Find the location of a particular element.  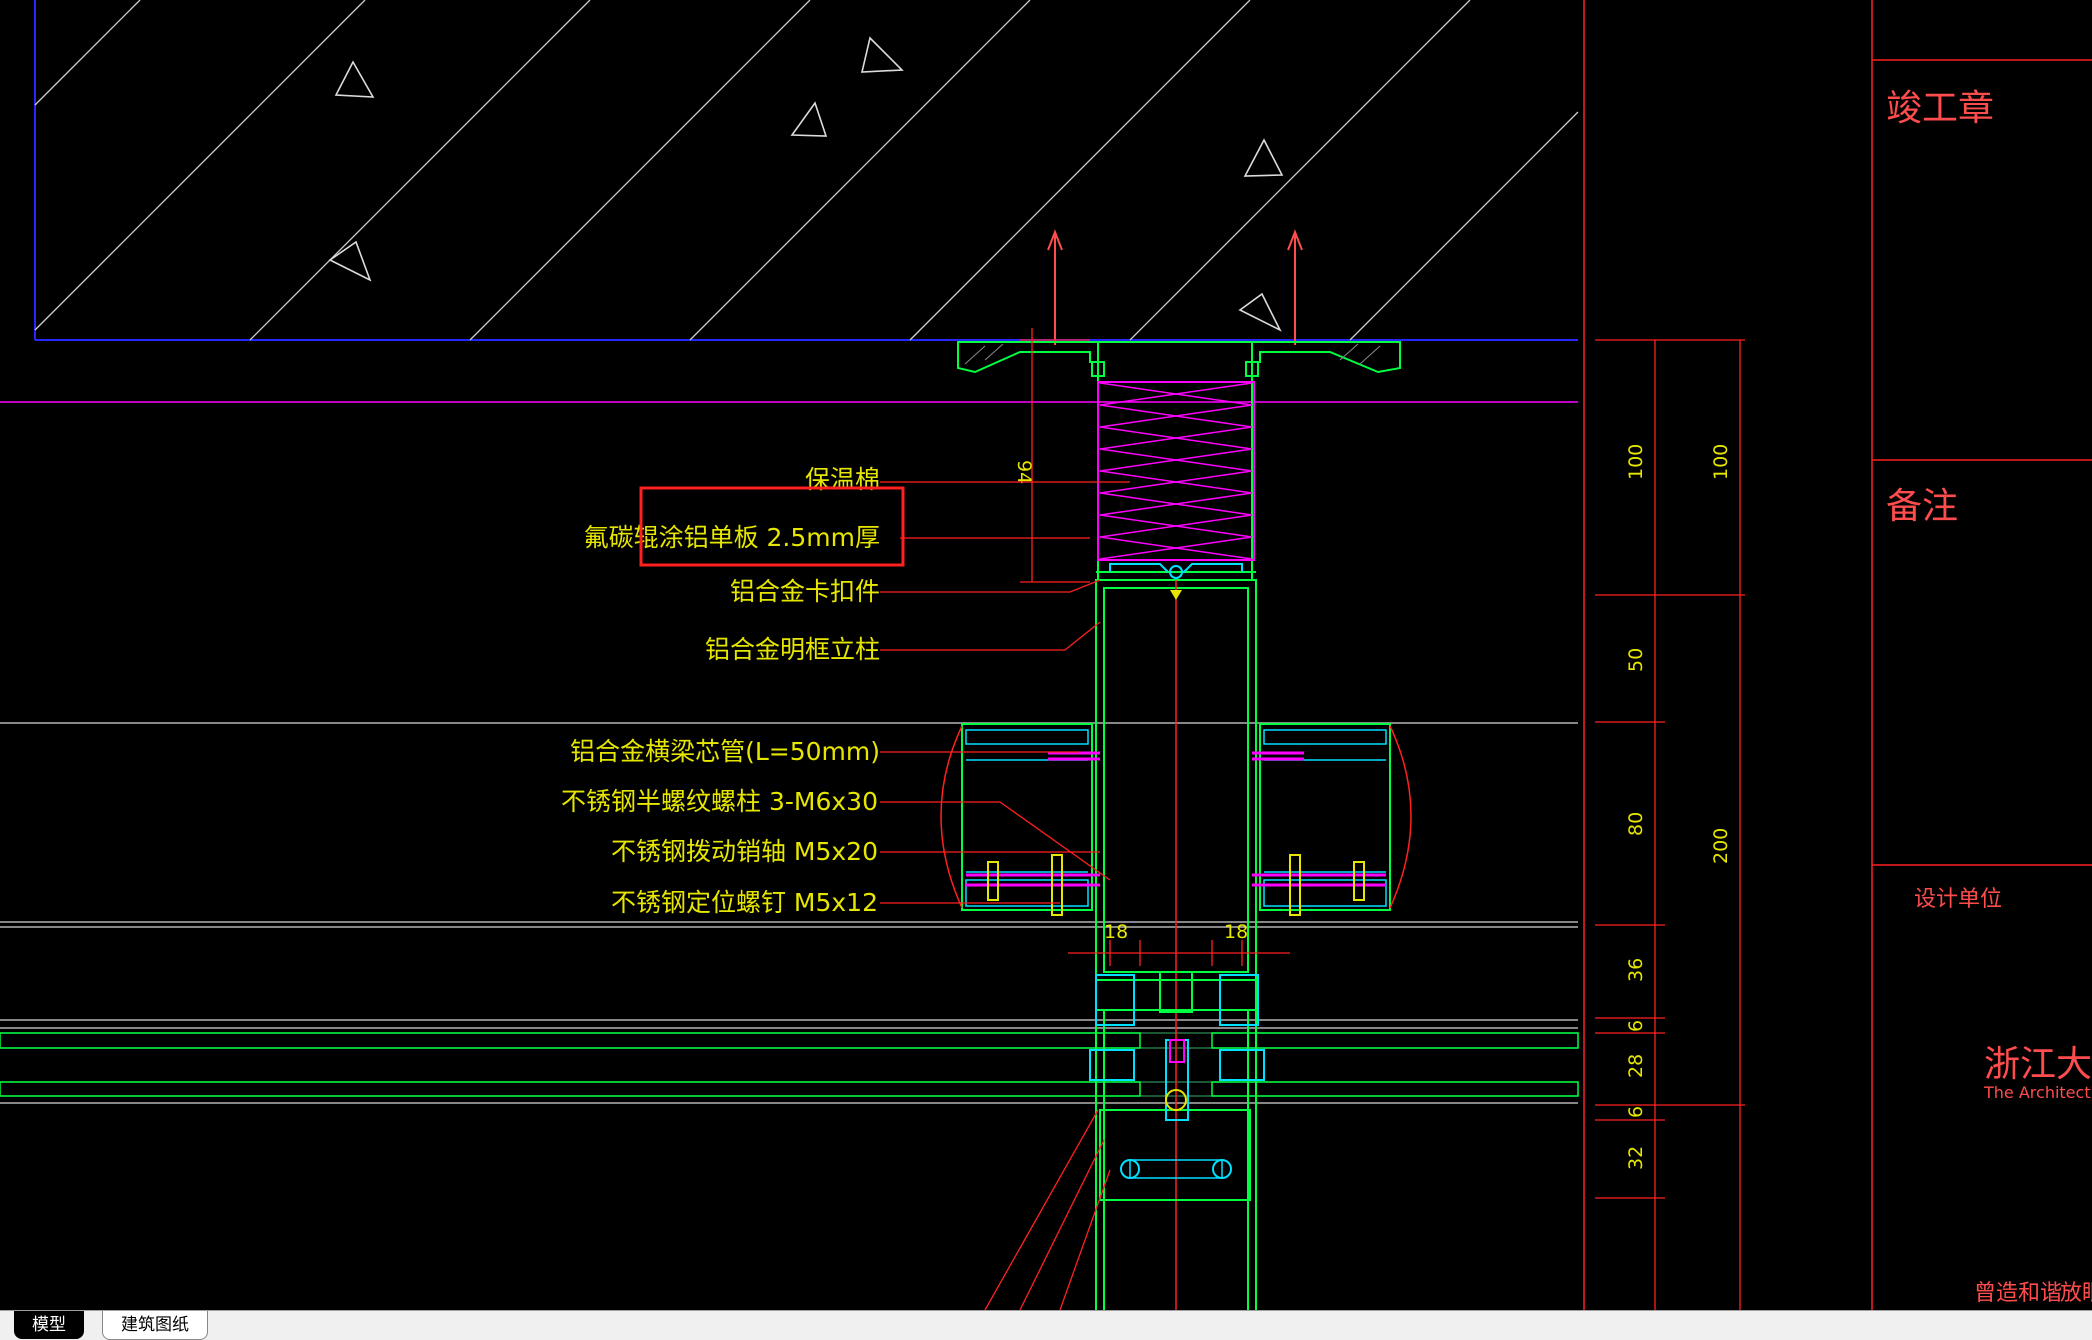

footer-a: 曾造和谐 is located at coordinates (2018, 1293).